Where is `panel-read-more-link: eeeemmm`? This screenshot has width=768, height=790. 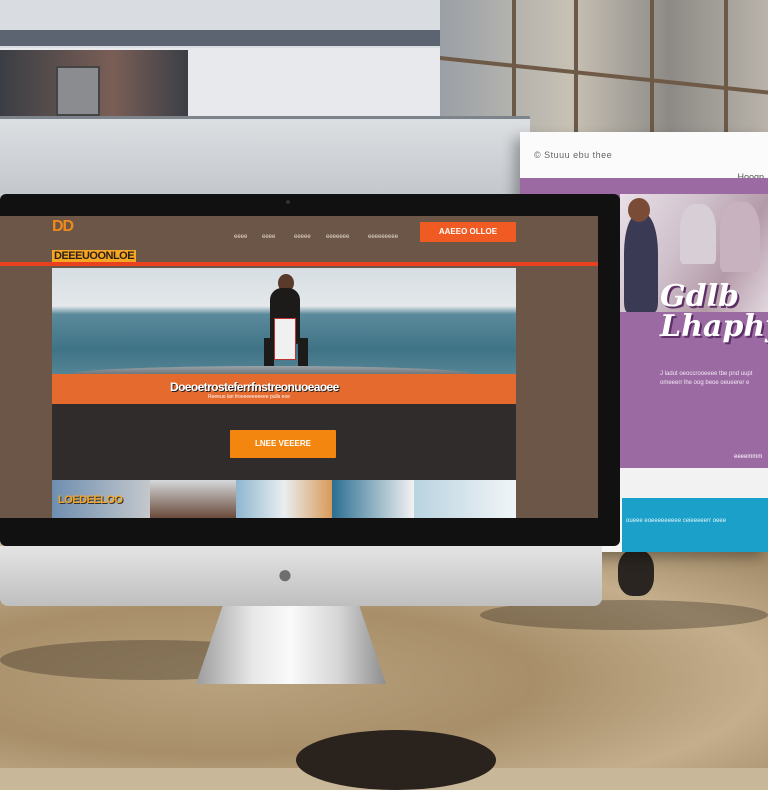
panel-read-more-link: eeeemmm is located at coordinates (748, 457).